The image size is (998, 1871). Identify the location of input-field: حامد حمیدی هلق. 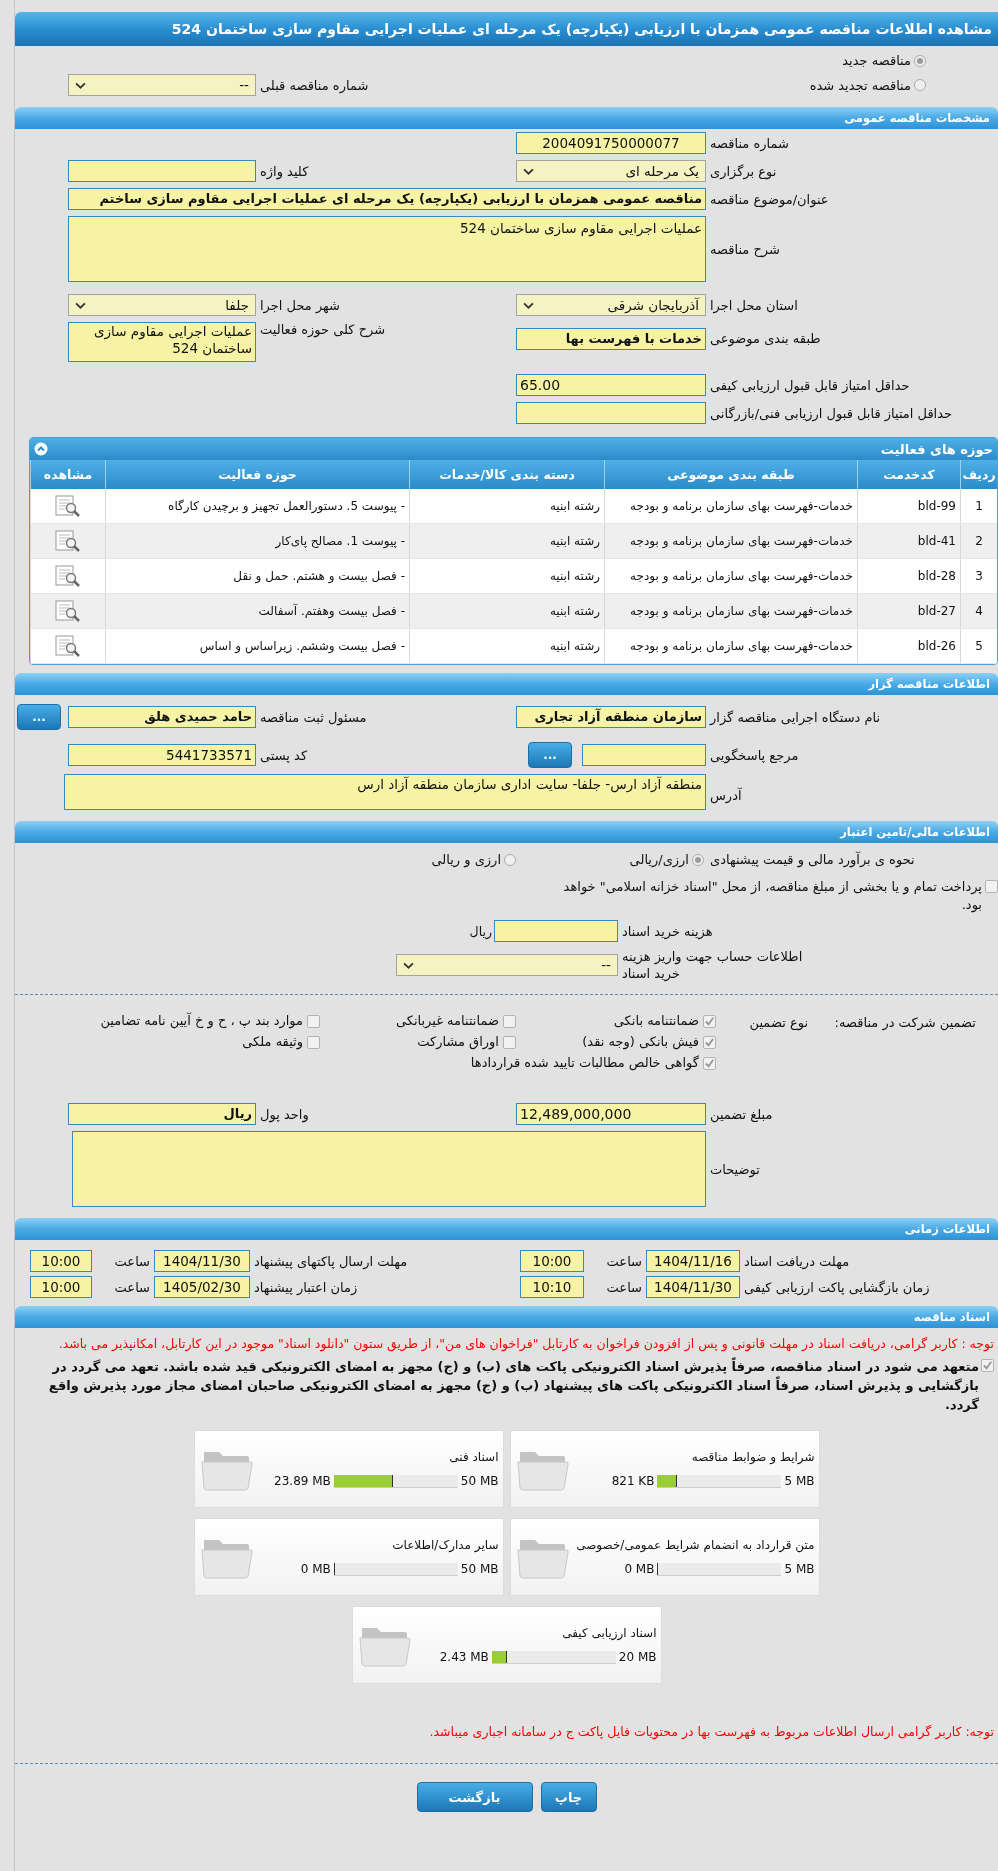
(162, 717).